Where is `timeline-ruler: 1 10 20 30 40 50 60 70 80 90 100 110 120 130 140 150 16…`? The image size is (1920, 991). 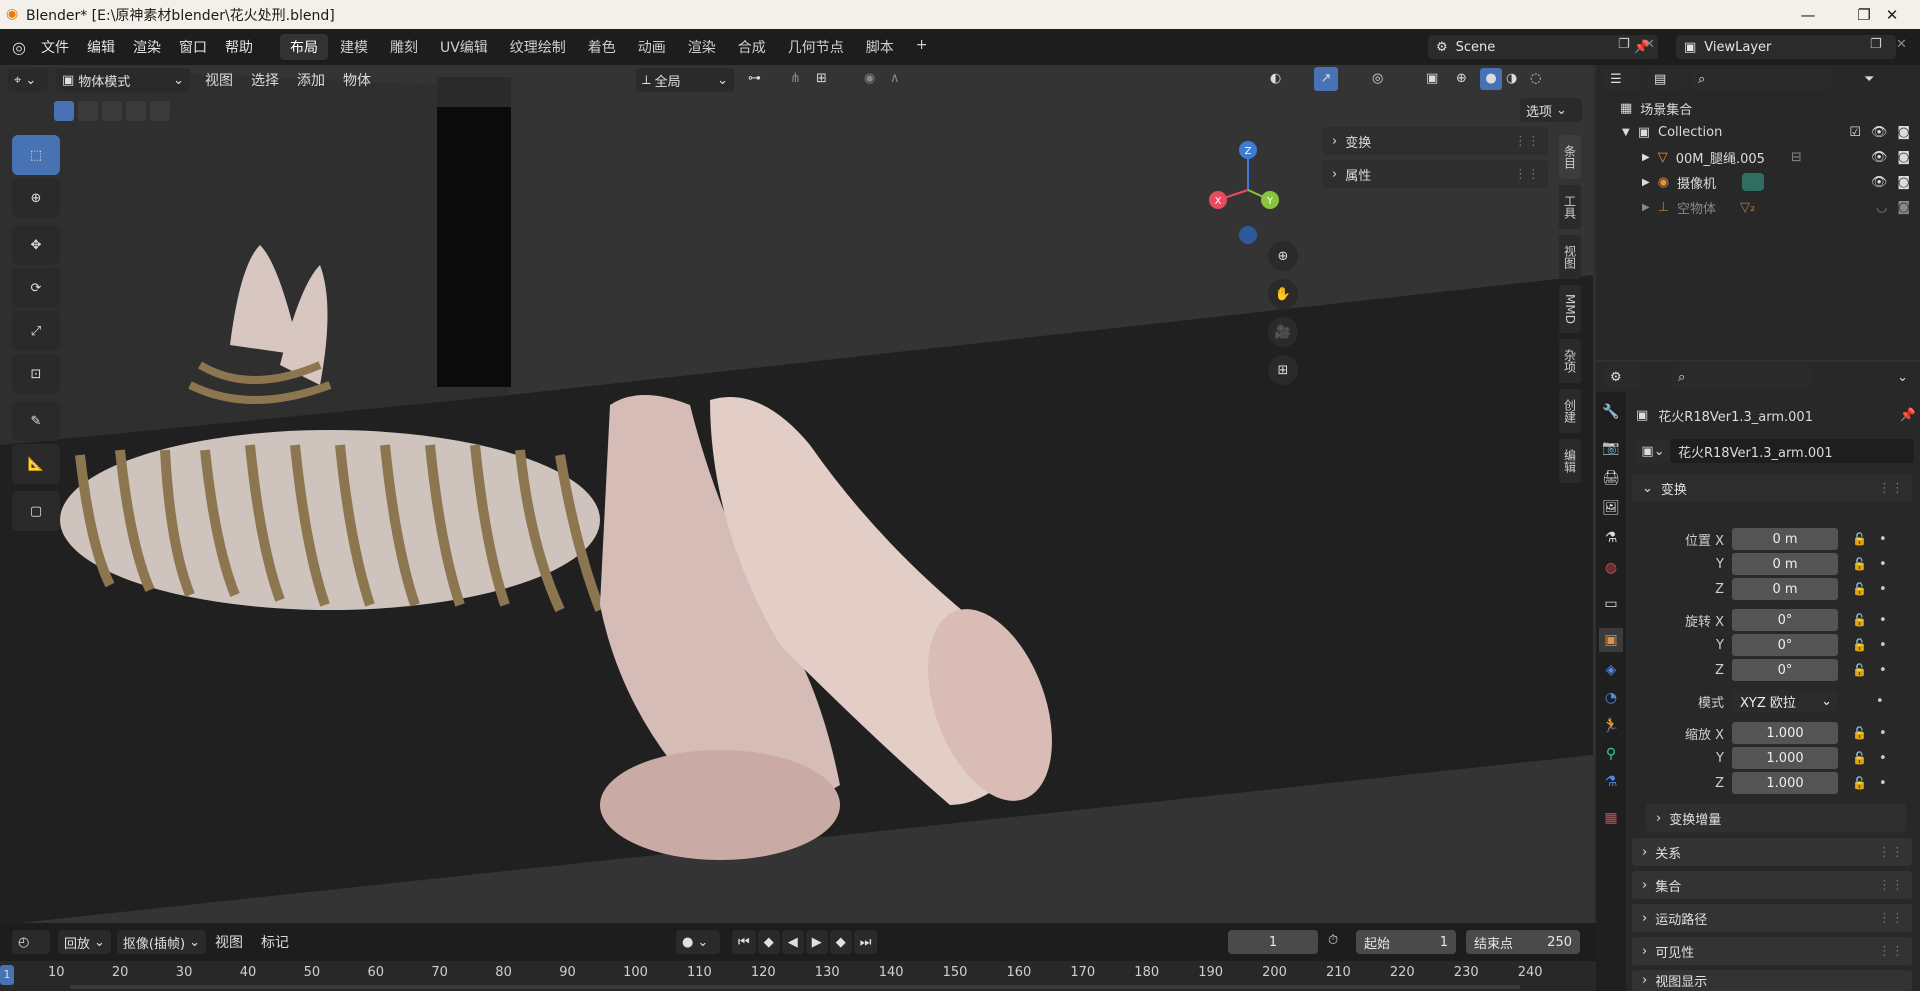 timeline-ruler: 1 10 20 30 40 50 60 70 80 90 100 110 120 130 140 150 16… is located at coordinates (798, 976).